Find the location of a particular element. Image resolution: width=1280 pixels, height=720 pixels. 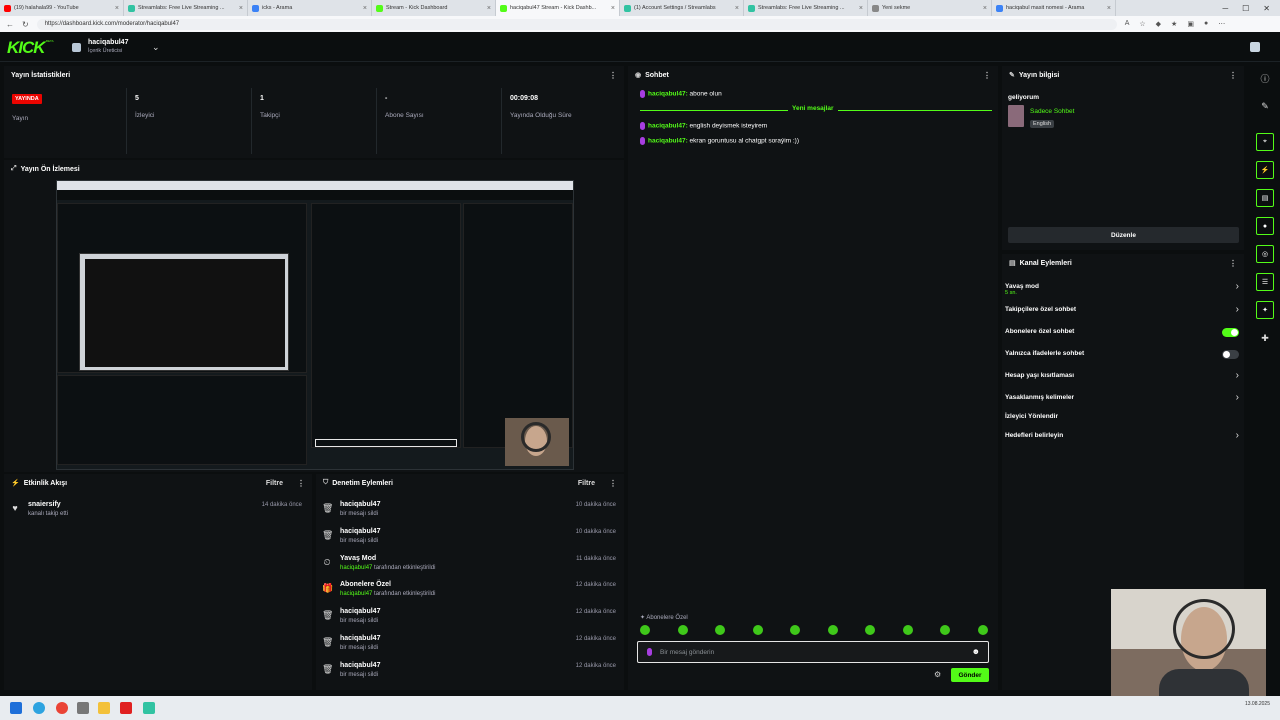

chat-message-input is located at coordinates (810, 652).